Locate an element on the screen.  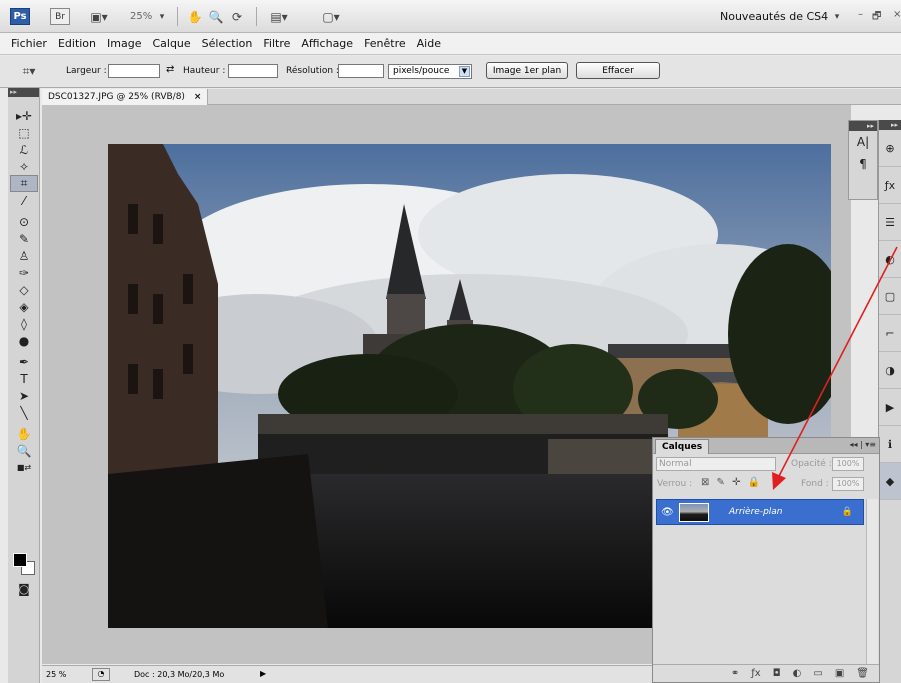
adjustments-panel-icon: ☰ is located at coordinates (890, 222).